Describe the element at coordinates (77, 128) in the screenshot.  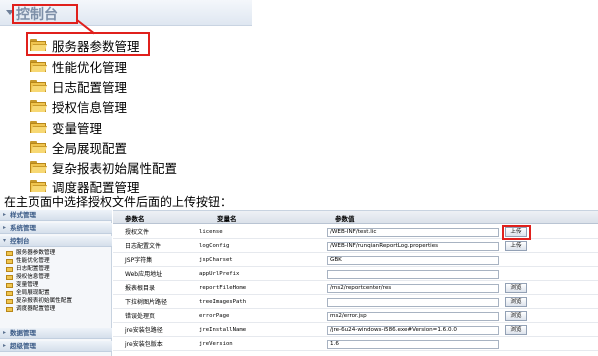
I see `tree-item-label: 变量管理` at that location.